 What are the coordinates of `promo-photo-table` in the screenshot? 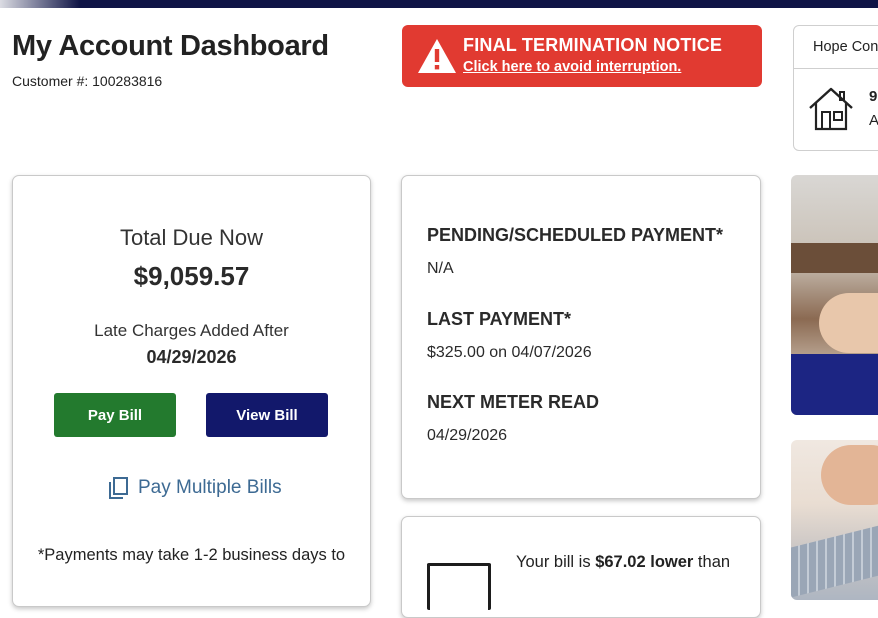 It's located at (834, 258).